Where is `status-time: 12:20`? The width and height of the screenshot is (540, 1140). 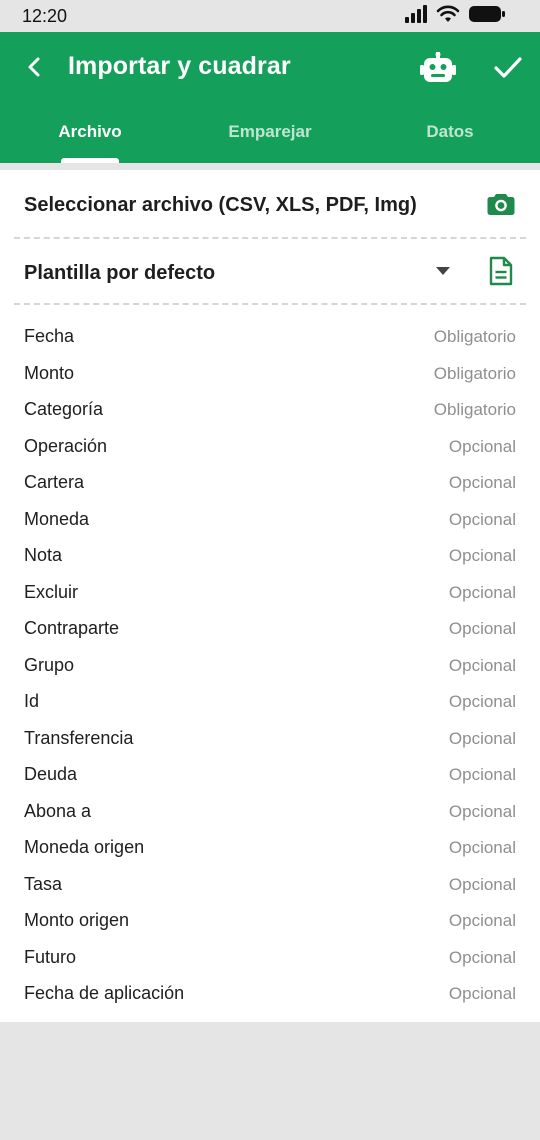
status-time: 12:20 is located at coordinates (45, 15).